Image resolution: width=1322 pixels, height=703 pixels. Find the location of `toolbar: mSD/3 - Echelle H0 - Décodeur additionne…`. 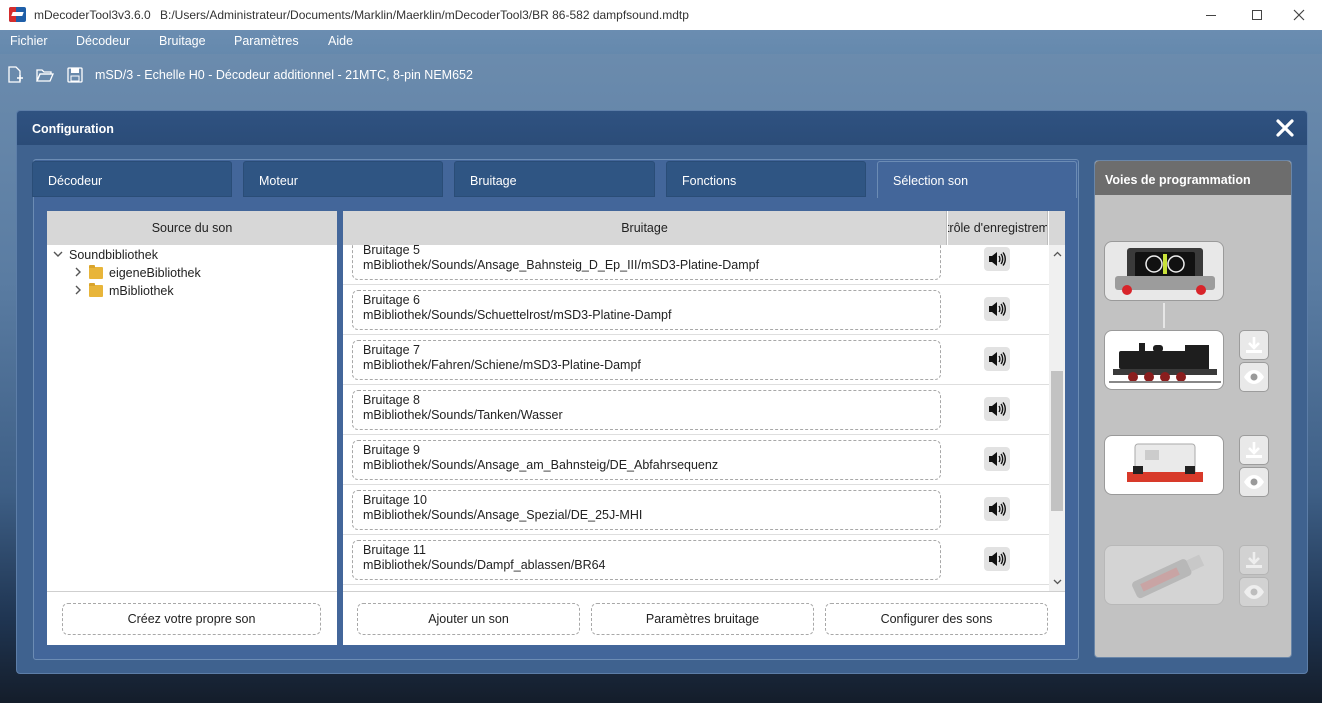

toolbar: mSD/3 - Echelle H0 - Décodeur additionne… is located at coordinates (661, 75).